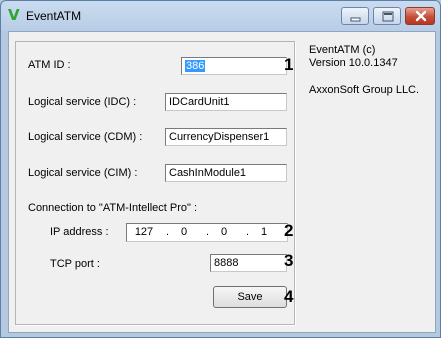 This screenshot has width=441, height=338. I want to click on tcp-port-field: 8888, so click(248, 263).